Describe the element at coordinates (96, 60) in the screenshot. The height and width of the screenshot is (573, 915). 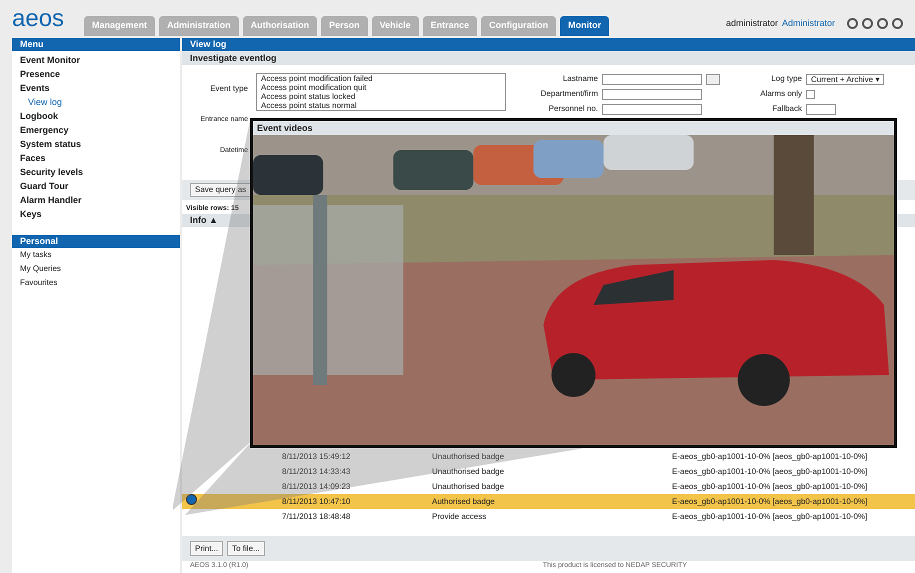
I see `menu-item: Event Monitor` at that location.